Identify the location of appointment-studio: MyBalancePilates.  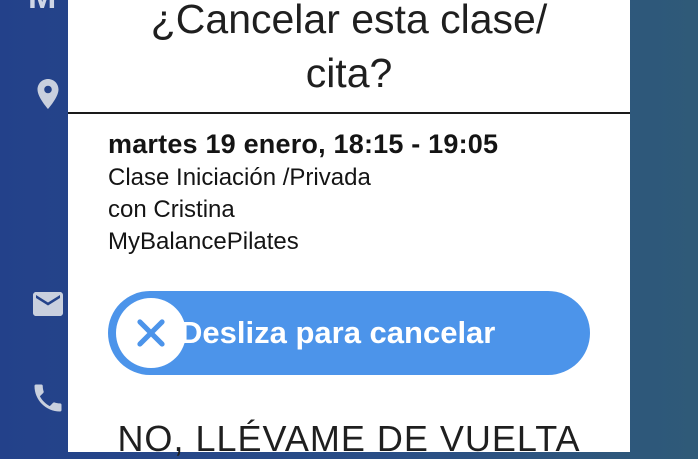
(203, 241).